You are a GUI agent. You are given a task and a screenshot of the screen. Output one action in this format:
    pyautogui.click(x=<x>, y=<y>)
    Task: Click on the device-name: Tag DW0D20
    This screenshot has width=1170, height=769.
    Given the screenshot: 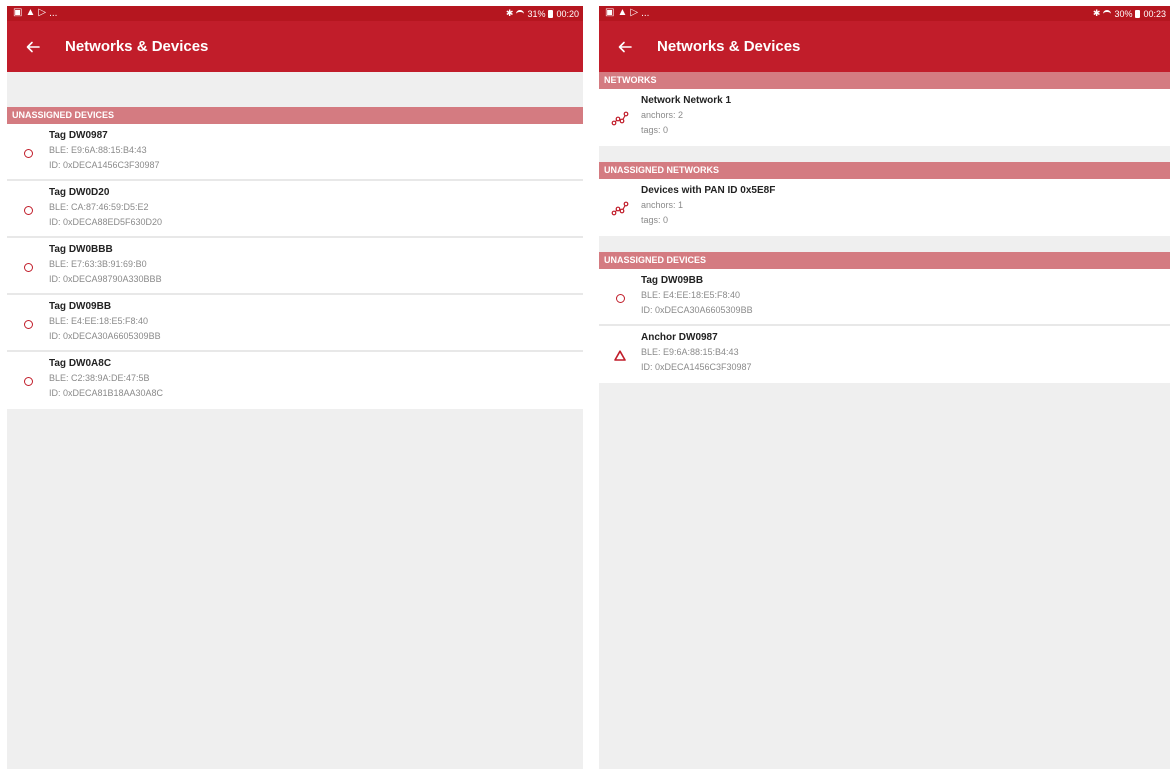 What is the action you would take?
    pyautogui.click(x=79, y=192)
    